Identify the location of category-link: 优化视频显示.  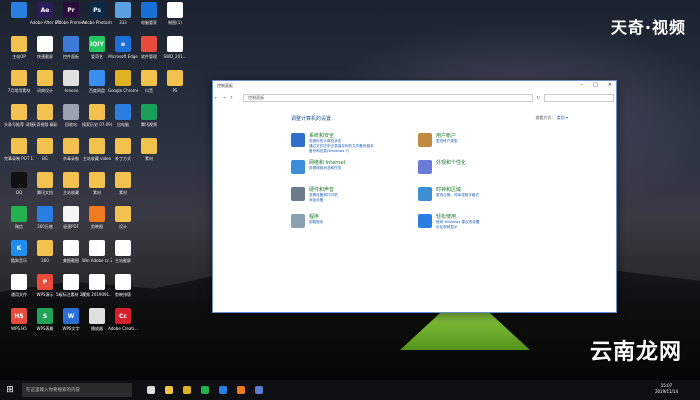
(457, 227).